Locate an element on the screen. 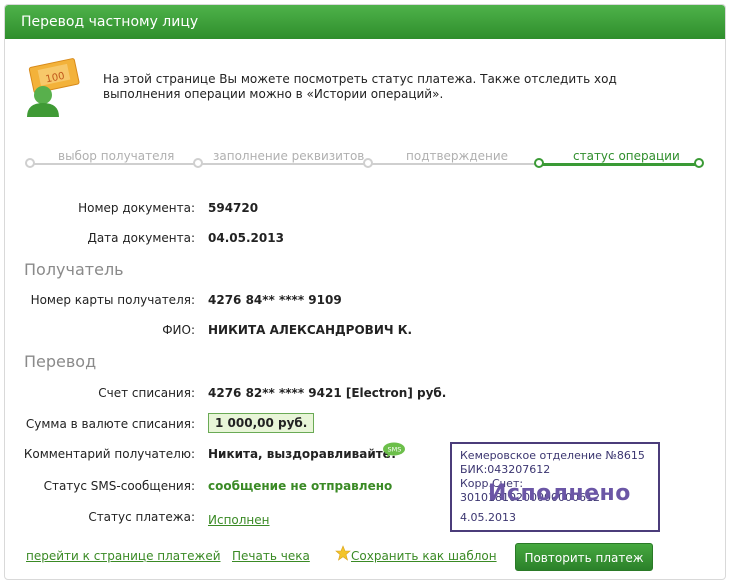  star-icon is located at coordinates (343, 553).